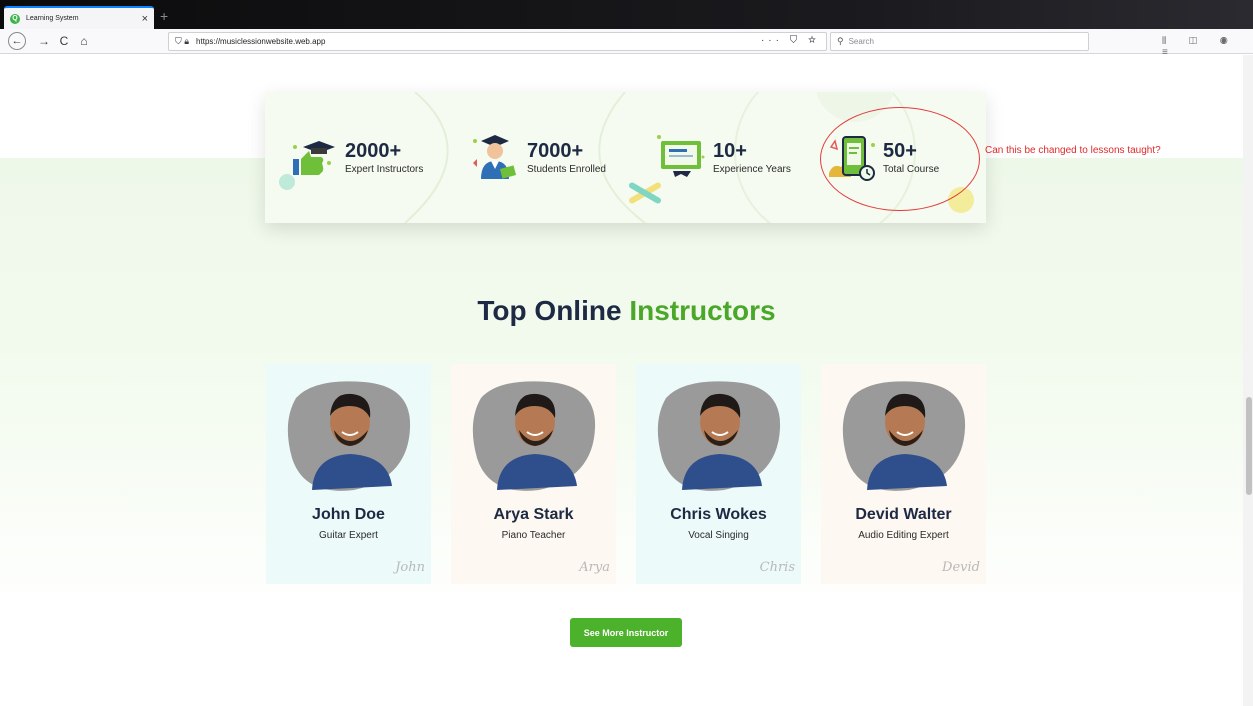  What do you see at coordinates (730, 151) in the screenshot?
I see `stat-value: 10+` at bounding box center [730, 151].